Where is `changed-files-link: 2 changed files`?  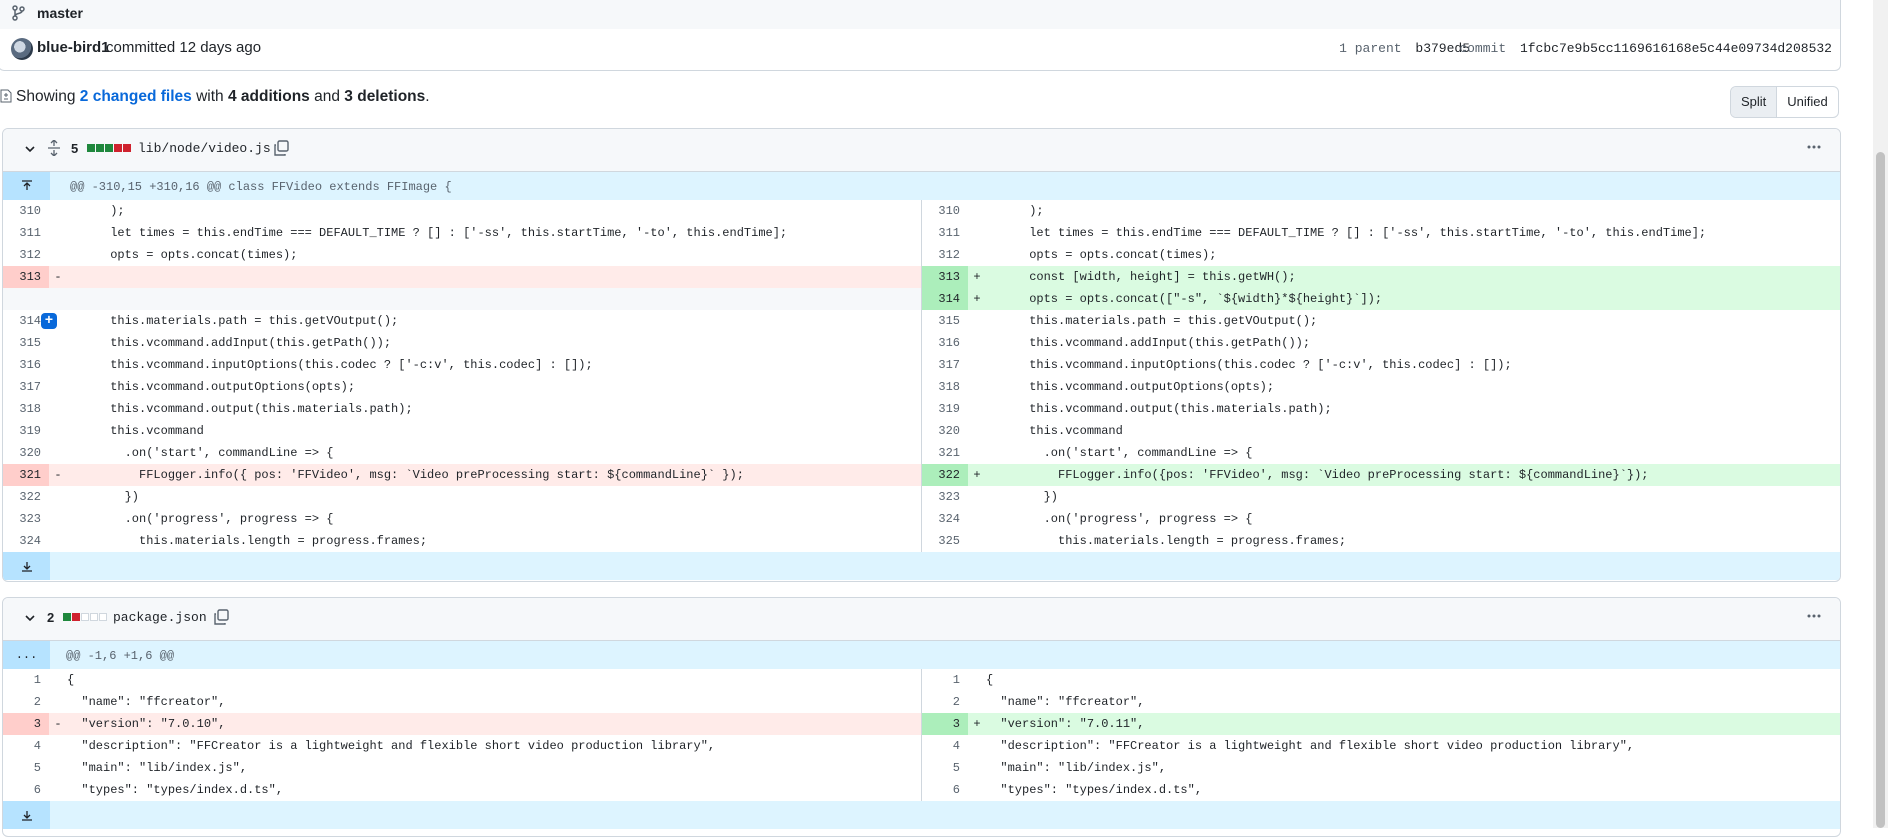
changed-files-link: 2 changed files is located at coordinates (136, 96).